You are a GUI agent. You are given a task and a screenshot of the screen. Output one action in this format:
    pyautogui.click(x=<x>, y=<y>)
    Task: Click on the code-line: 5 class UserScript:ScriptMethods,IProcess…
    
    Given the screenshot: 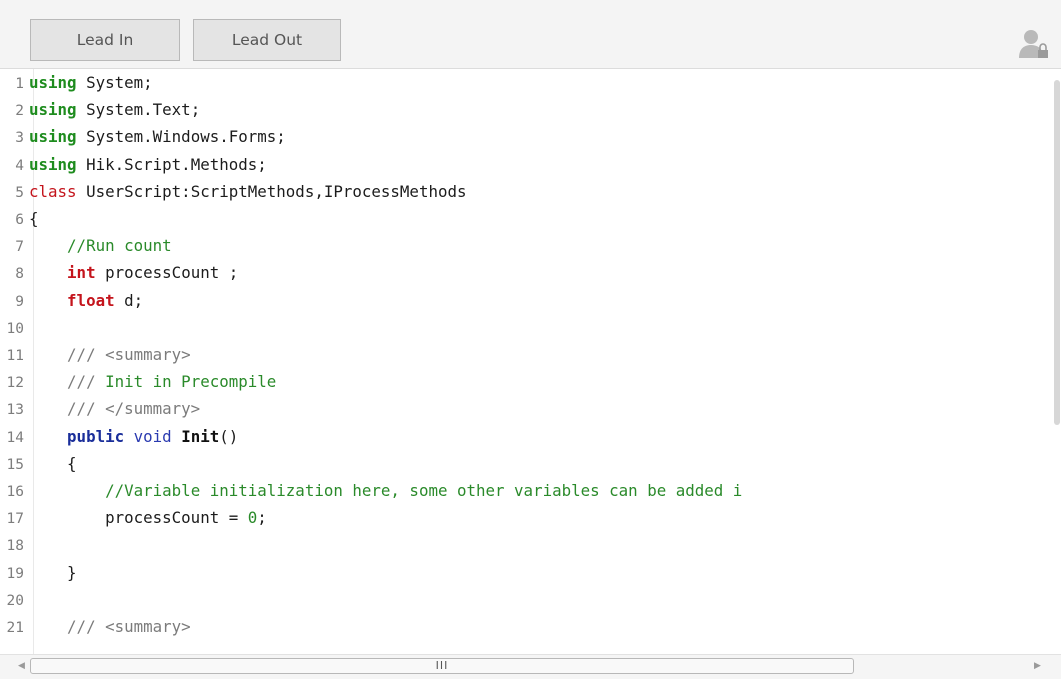 What is the action you would take?
    pyautogui.click(x=528, y=191)
    